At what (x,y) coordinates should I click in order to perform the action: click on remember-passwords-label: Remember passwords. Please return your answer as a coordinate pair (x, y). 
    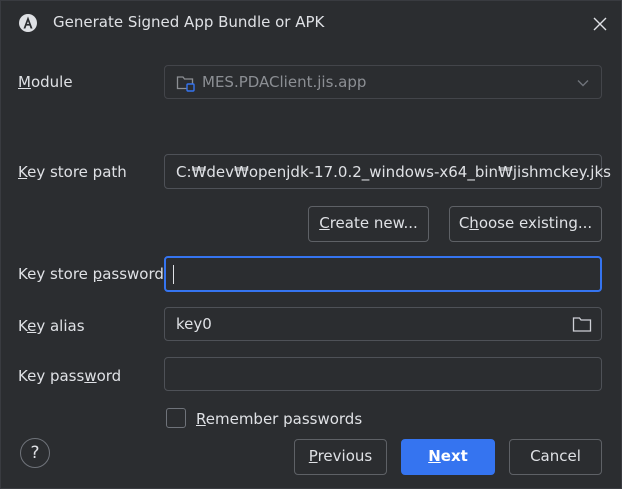
    Looking at the image, I should click on (279, 419).